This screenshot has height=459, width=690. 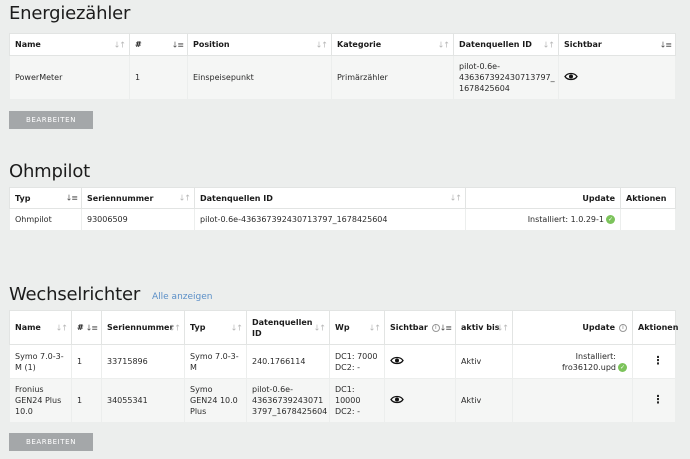 I want to click on cell-update: Installiert: 1.0.29-1 ✓, so click(x=543, y=219).